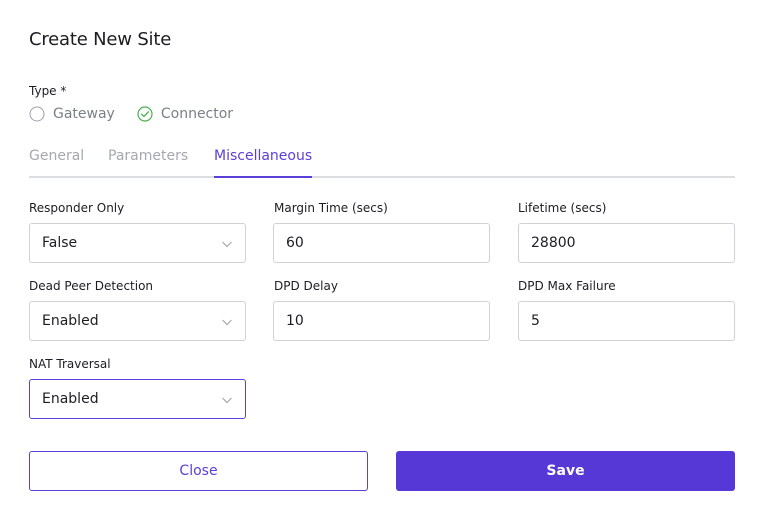 The image size is (763, 519). I want to click on type-label: Type *, so click(48, 91).